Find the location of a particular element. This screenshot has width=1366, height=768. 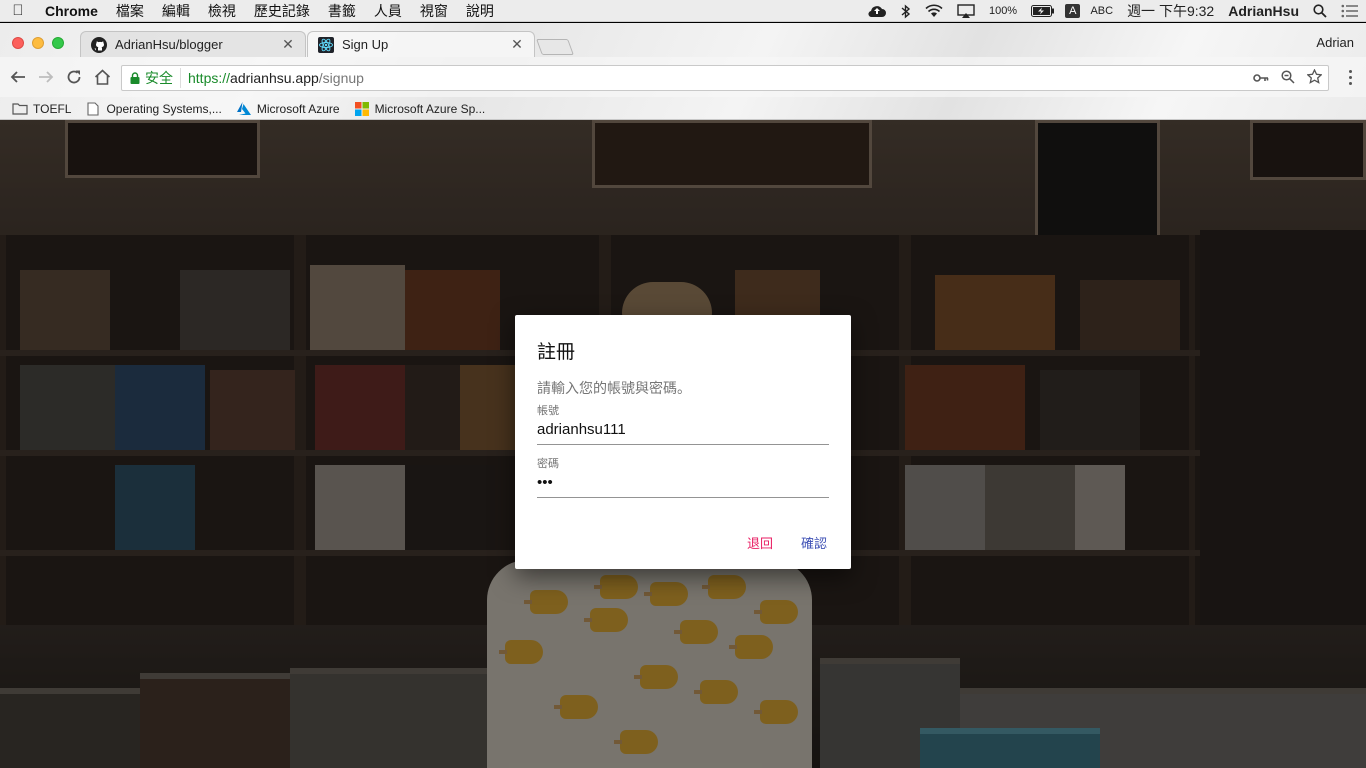

battery-percent: 100% is located at coordinates (1003, 11).